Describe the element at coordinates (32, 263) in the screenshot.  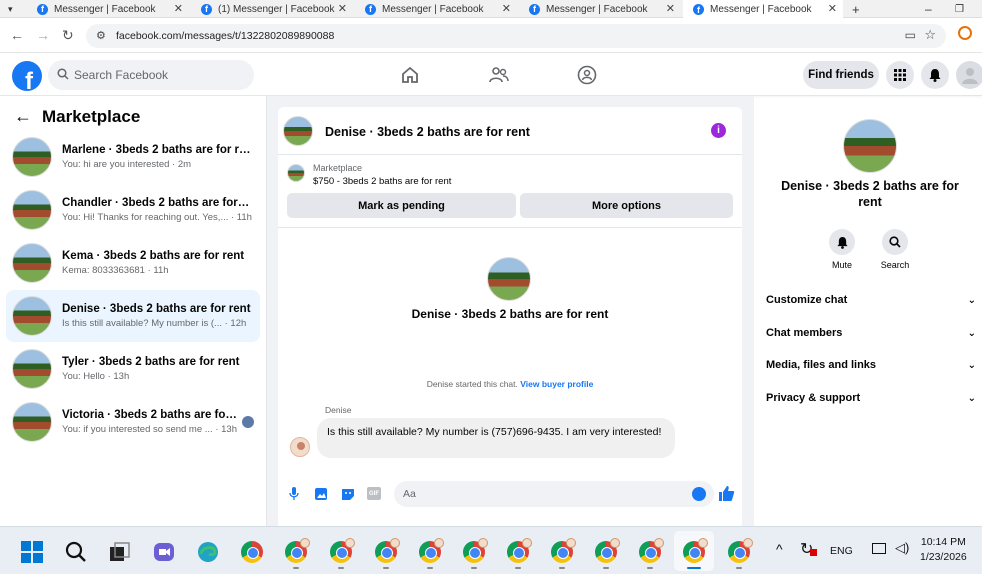
I see `listing-thumbnail` at that location.